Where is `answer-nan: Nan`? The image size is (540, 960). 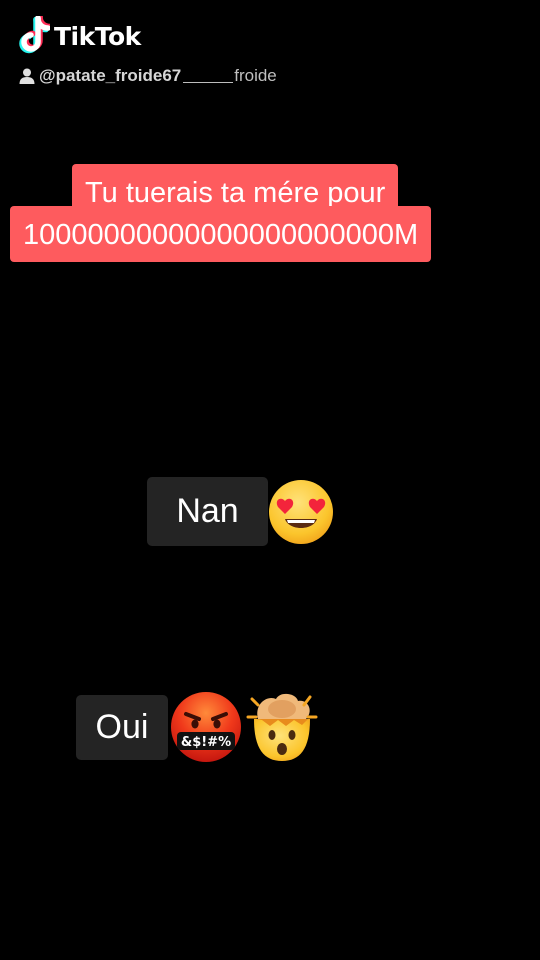
answer-nan: Nan is located at coordinates (241, 511).